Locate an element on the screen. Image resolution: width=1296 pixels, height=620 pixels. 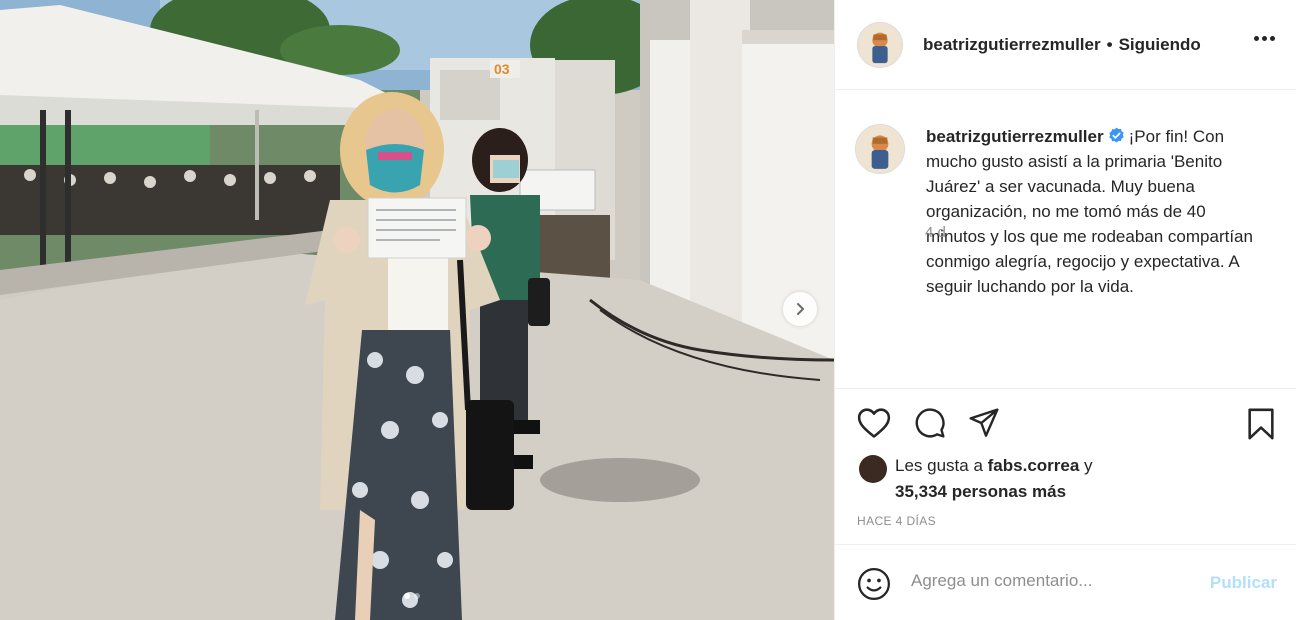
comment-button is located at coordinates (930, 425).